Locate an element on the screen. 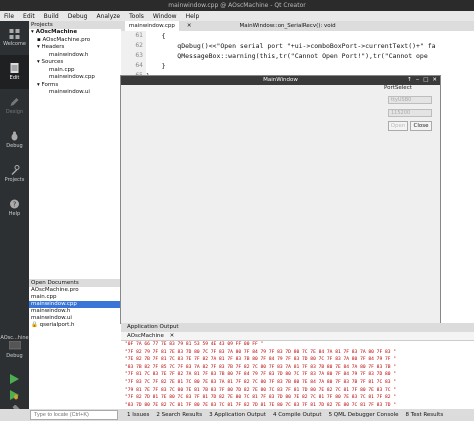 This screenshot has width=474, height=421. port-select-label: PortSelect is located at coordinates (398, 88).